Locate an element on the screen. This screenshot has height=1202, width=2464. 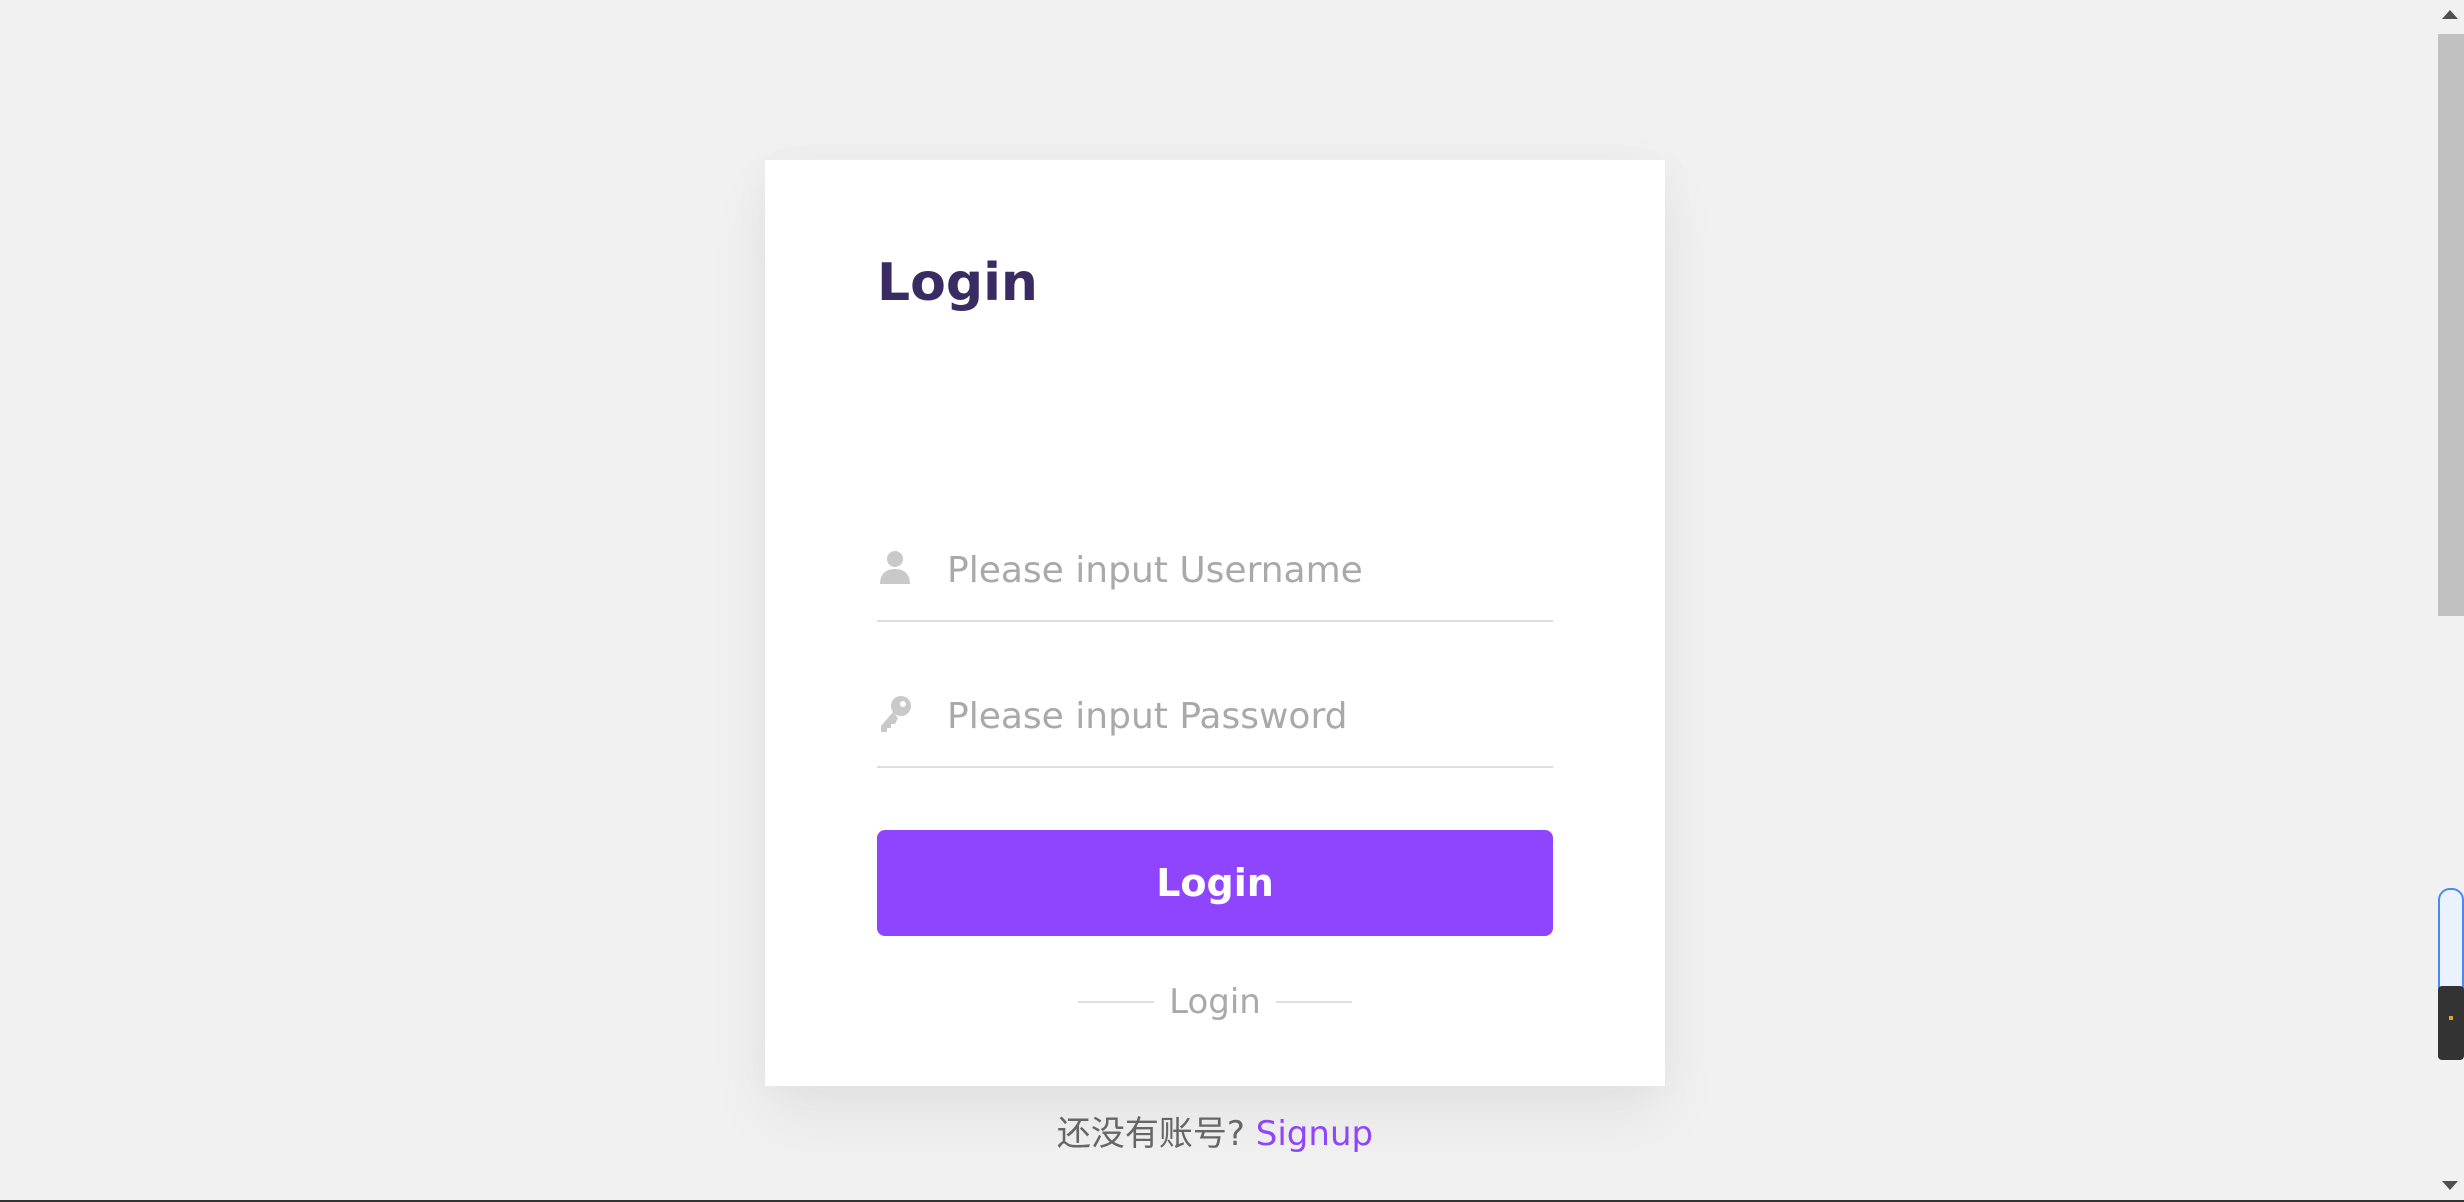
username-field is located at coordinates (1215, 576).